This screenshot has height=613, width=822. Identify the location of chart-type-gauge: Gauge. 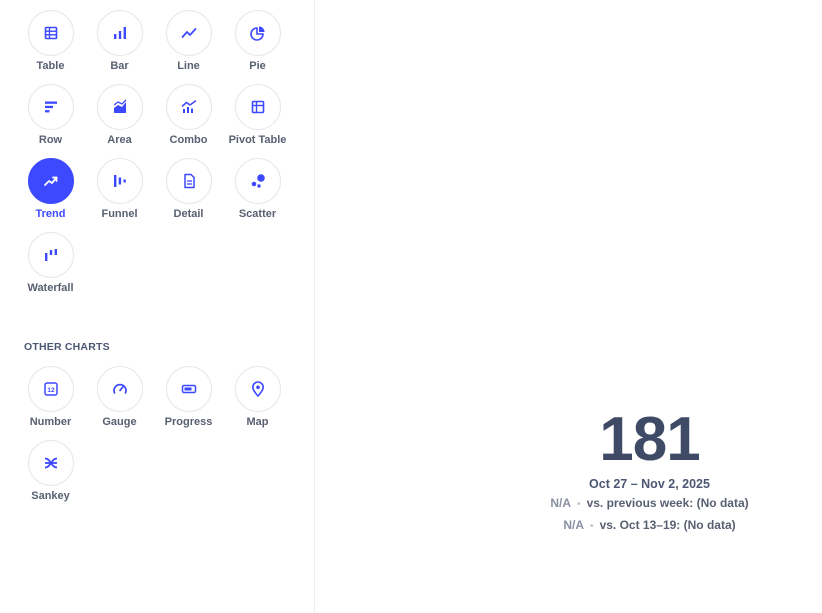
(119, 397).